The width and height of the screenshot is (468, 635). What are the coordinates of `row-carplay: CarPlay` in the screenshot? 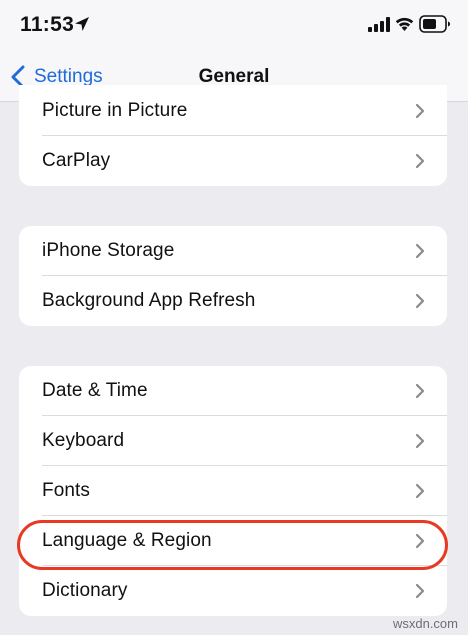 It's located at (233, 161).